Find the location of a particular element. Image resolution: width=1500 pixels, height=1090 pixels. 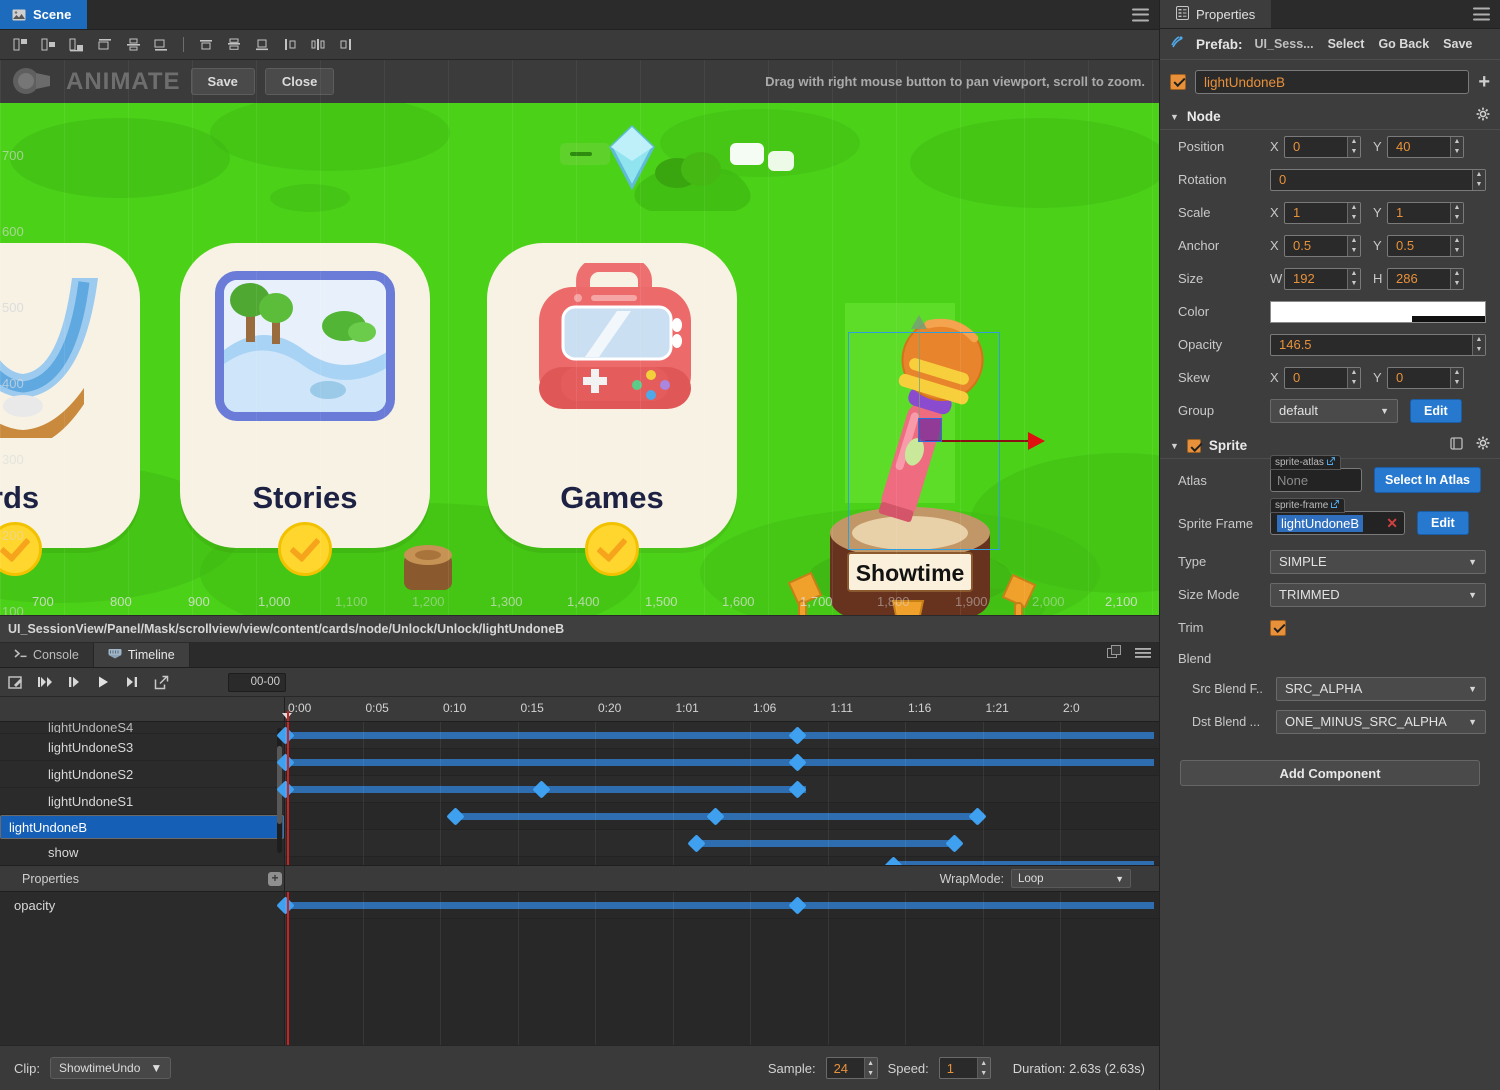

track-keys-column is located at coordinates (717, 793).